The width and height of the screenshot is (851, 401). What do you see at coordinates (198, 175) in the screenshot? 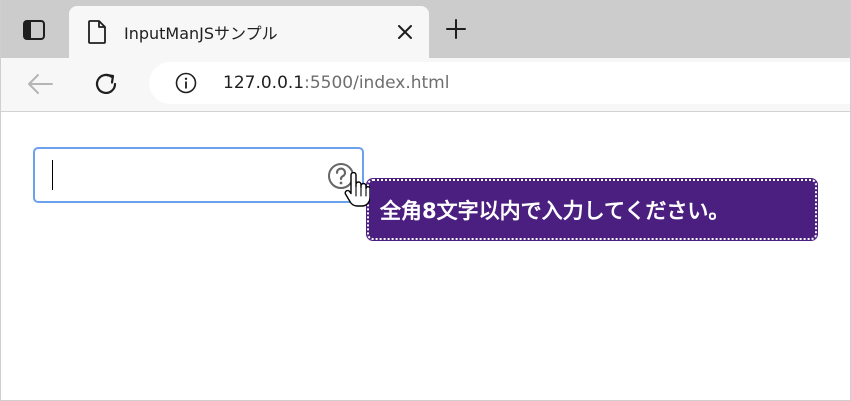
I see `text-input` at bounding box center [198, 175].